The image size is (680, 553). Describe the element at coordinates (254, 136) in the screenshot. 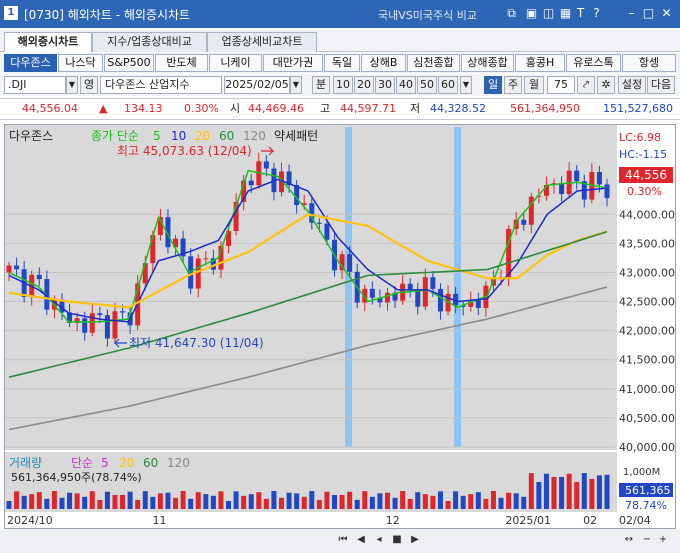

I see `legend-ma-120: 120` at that location.